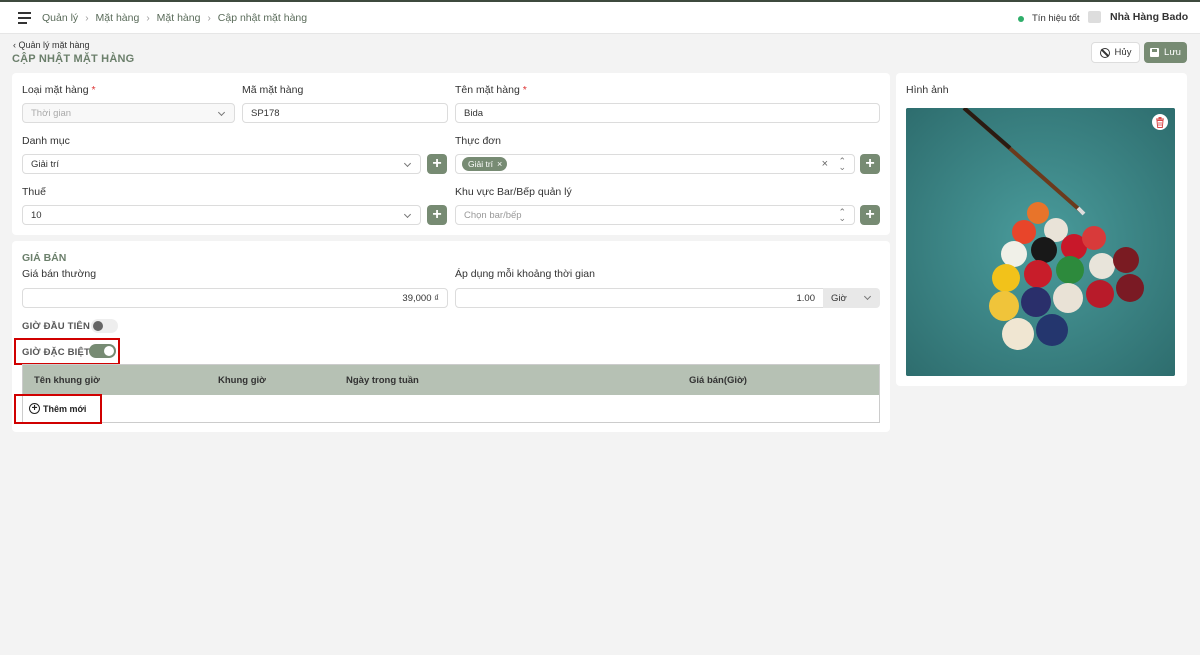 This screenshot has height=655, width=1200. I want to click on delete-image-button, so click(1160, 122).